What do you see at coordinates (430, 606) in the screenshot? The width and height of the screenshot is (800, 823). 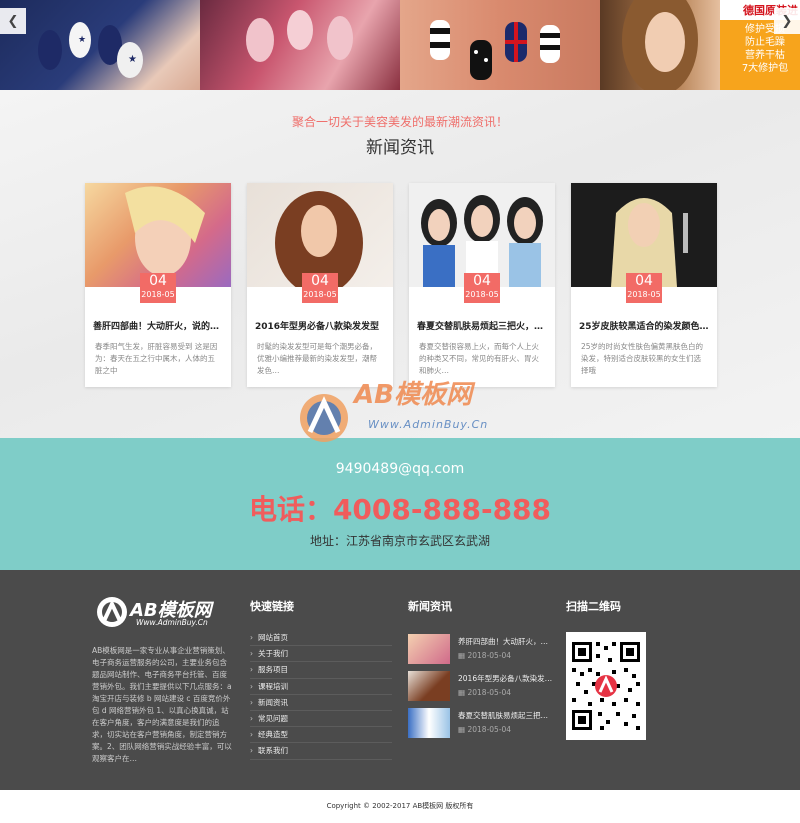 I see `footer-news-title: 新闻资讯` at bounding box center [430, 606].